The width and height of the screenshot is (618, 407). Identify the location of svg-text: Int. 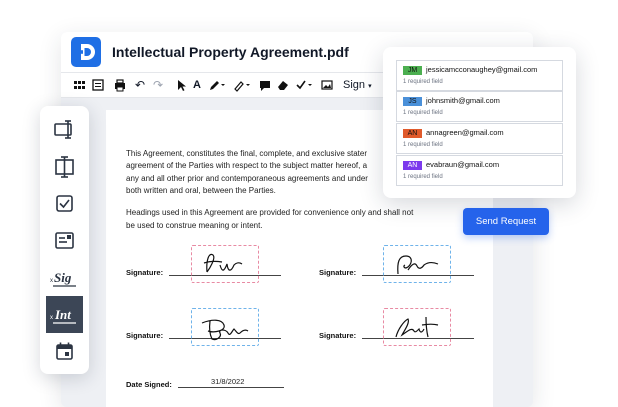
(62, 314).